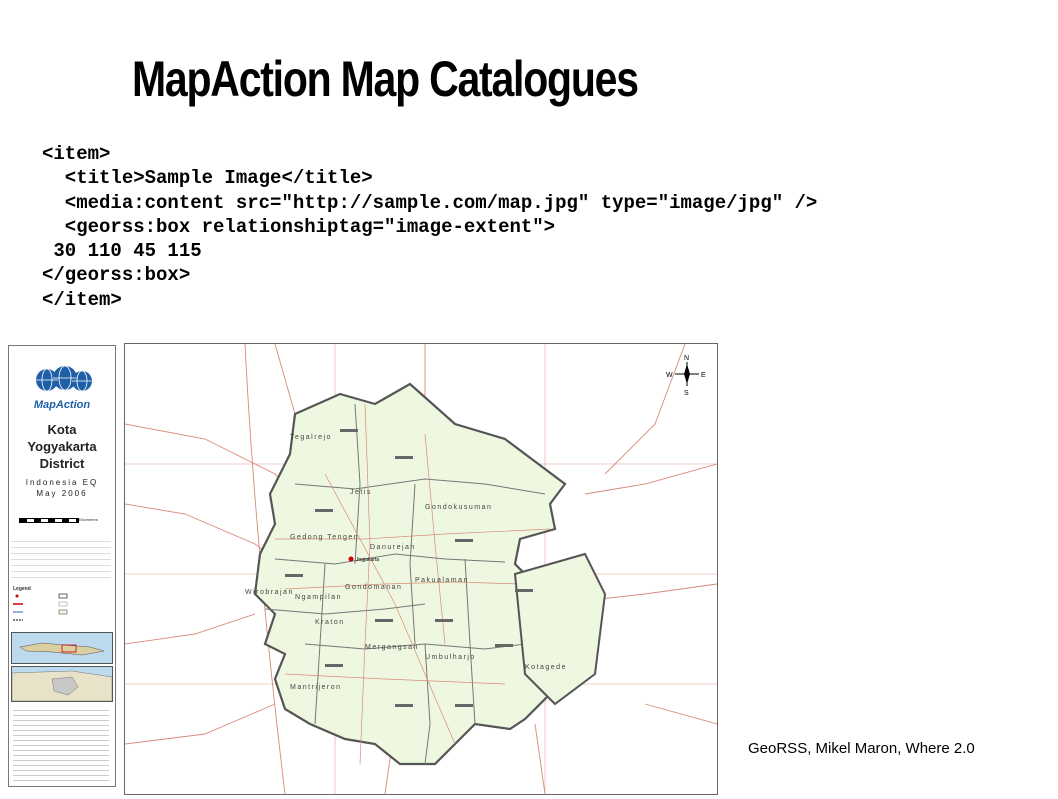 Image resolution: width=1058 pixels, height=799 pixels. Describe the element at coordinates (442, 580) in the screenshot. I see `district-label: Pakualaman` at that location.